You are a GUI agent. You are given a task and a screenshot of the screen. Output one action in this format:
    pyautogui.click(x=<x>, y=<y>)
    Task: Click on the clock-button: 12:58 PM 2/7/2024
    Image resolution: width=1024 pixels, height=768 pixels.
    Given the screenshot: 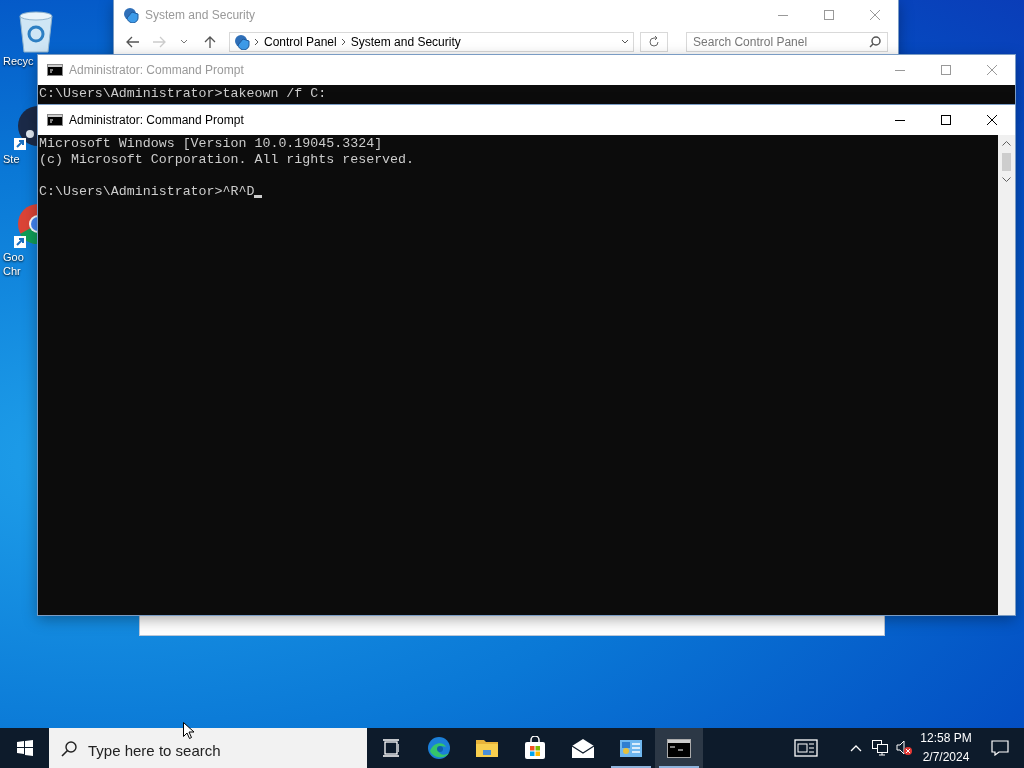 What is the action you would take?
    pyautogui.click(x=946, y=748)
    